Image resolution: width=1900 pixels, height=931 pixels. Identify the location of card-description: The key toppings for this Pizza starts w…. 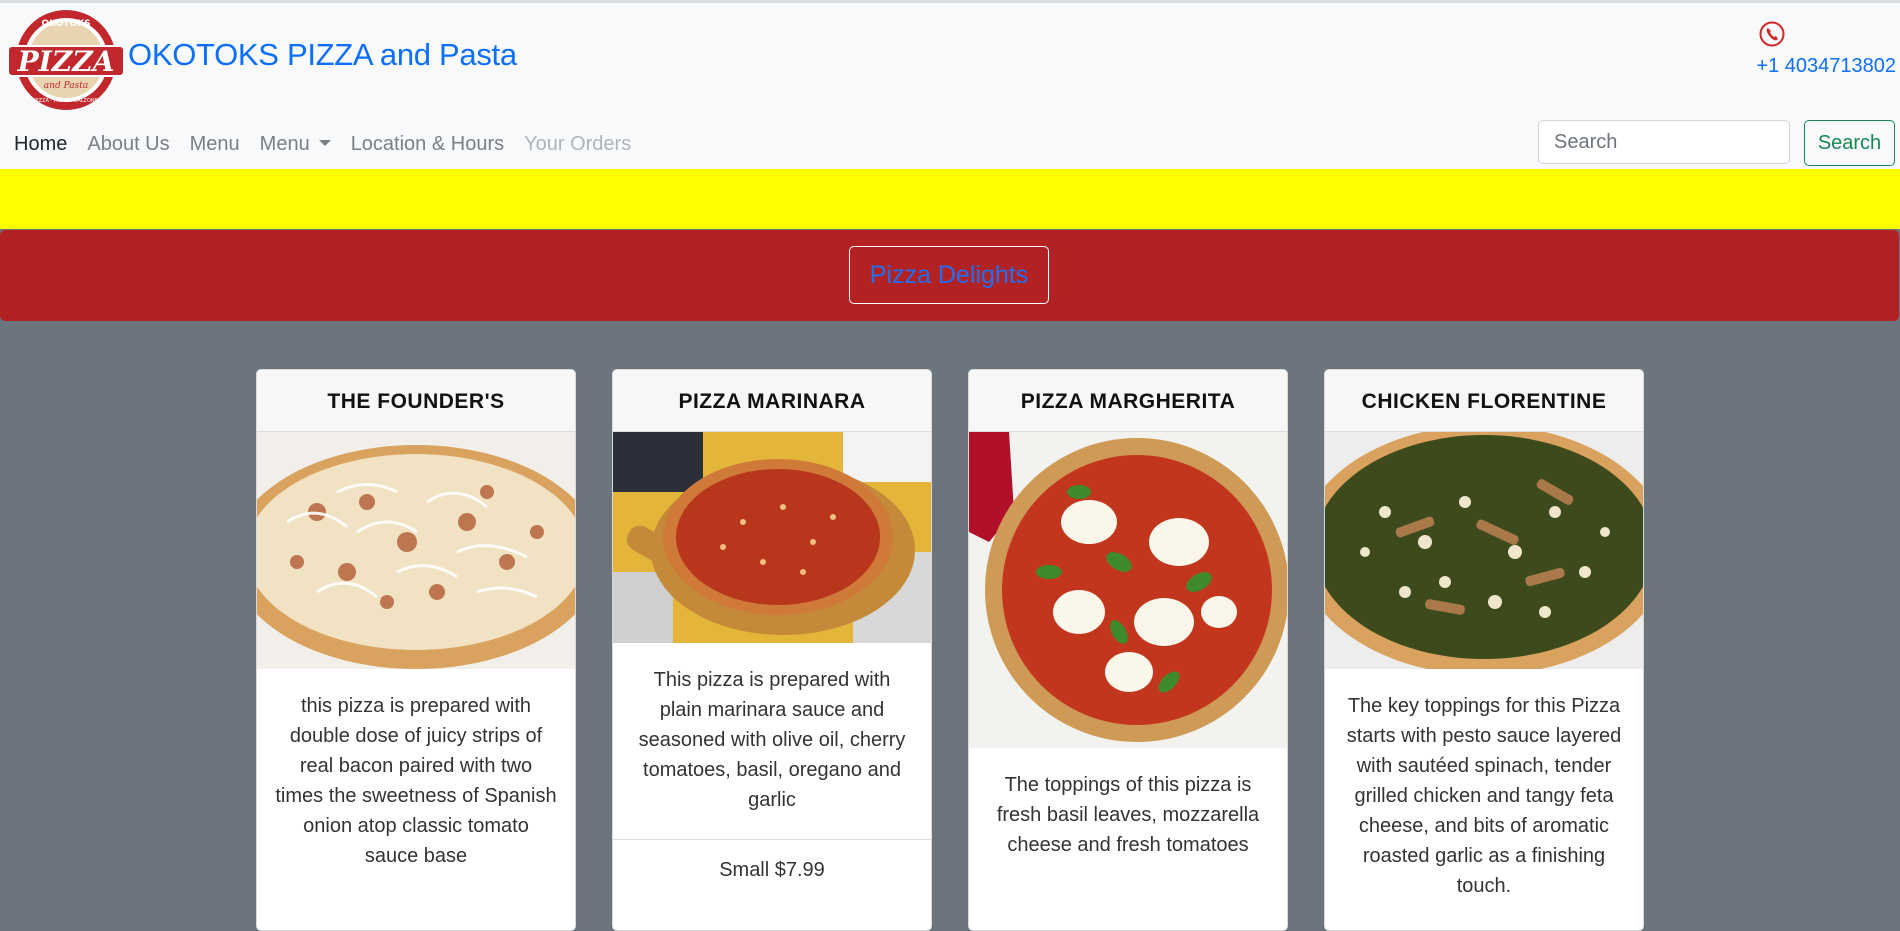
(1484, 796).